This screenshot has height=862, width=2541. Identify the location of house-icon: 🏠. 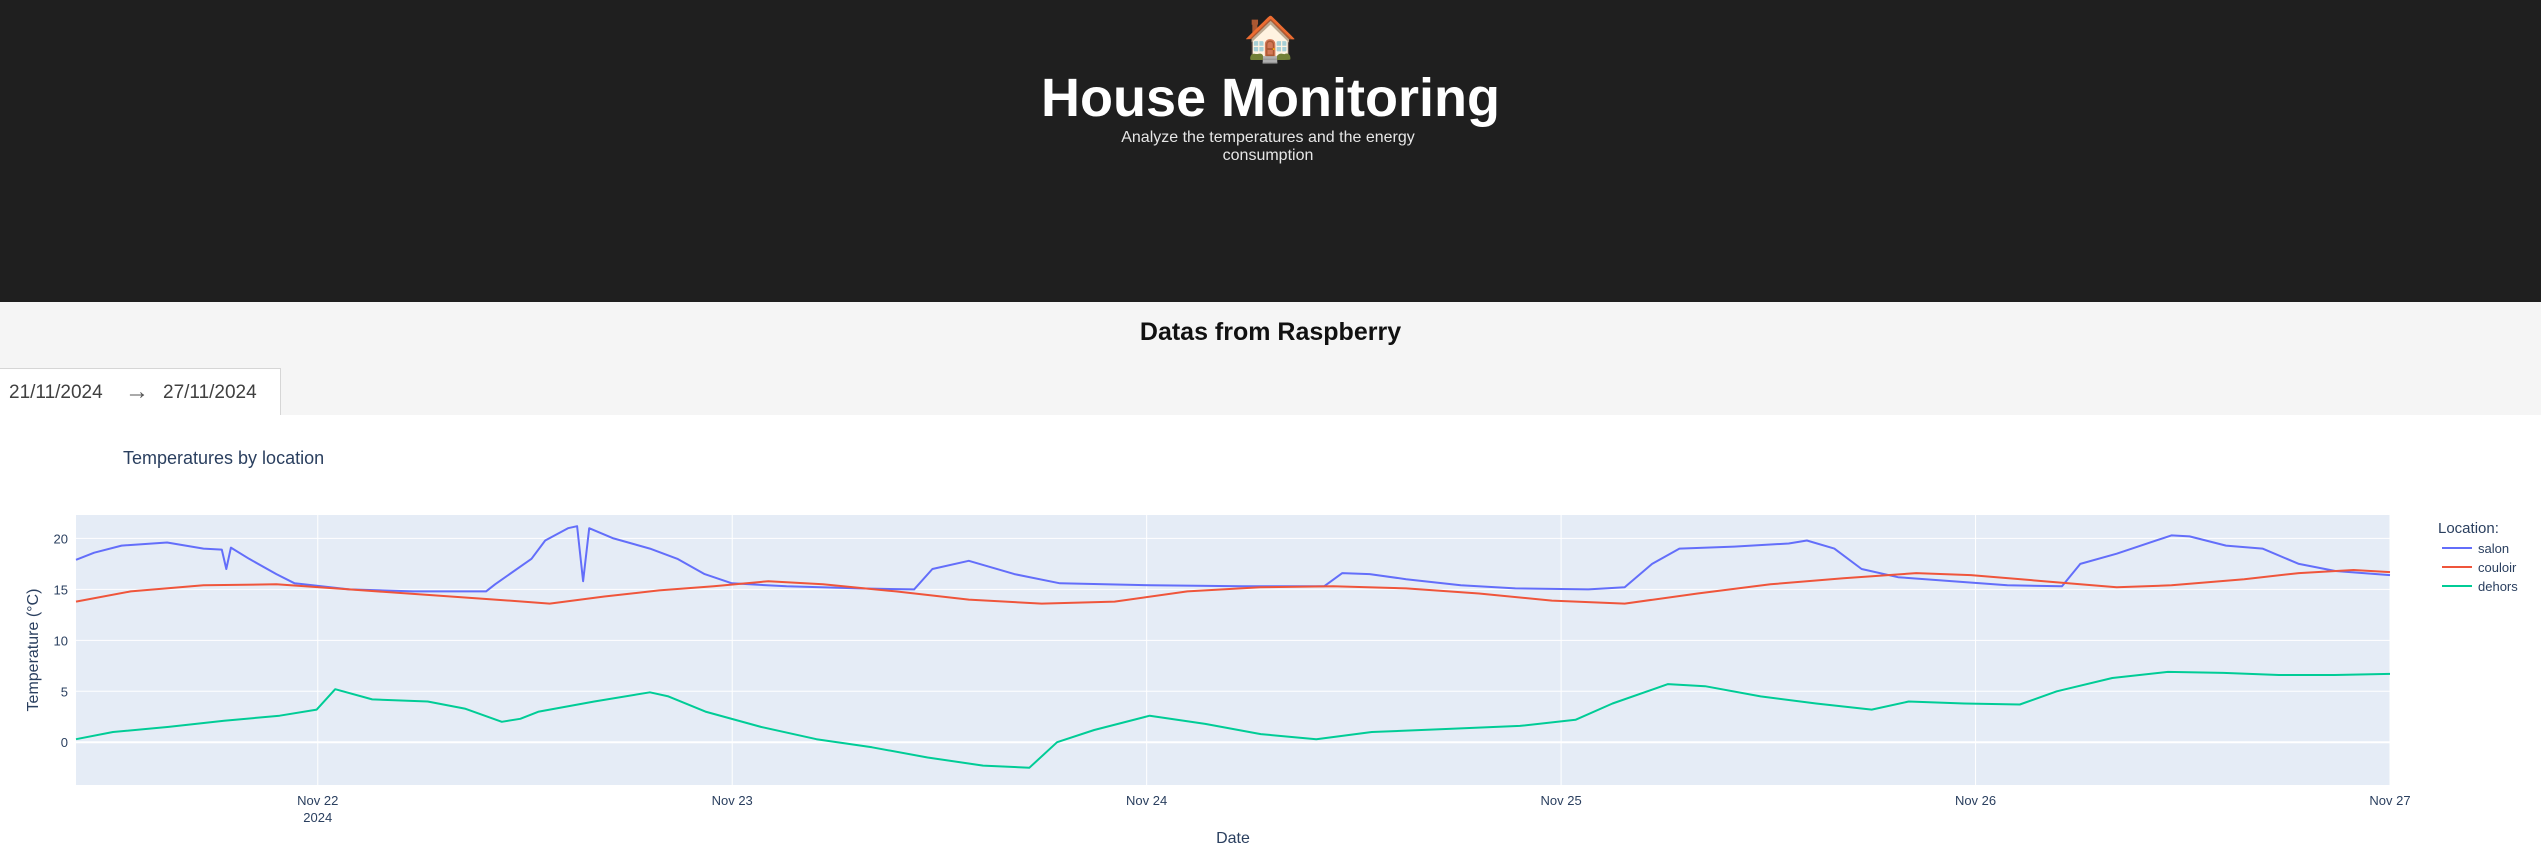
(1270, 39).